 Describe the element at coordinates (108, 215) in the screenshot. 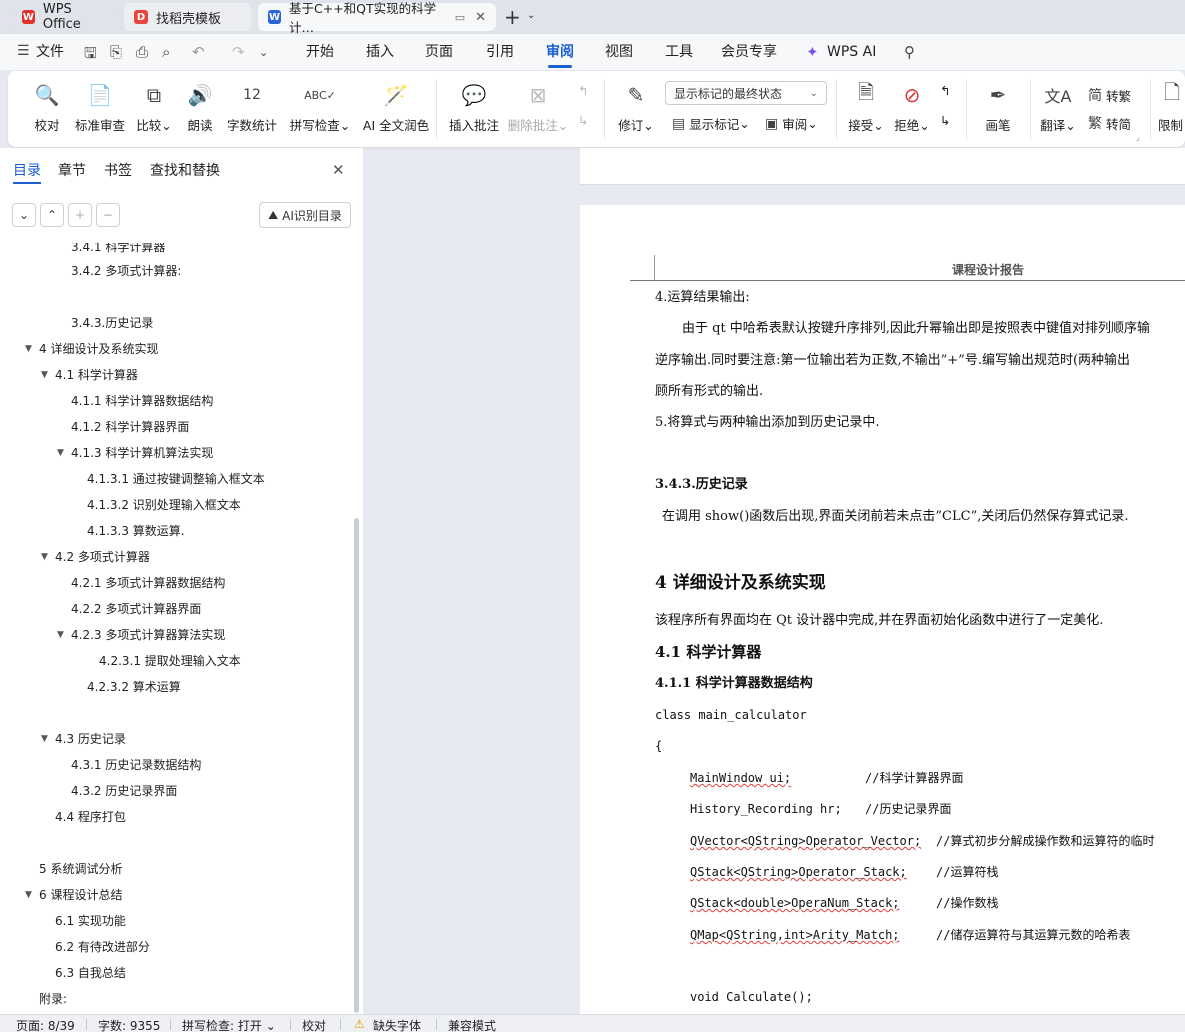

I see `remove-heading-button: −` at that location.